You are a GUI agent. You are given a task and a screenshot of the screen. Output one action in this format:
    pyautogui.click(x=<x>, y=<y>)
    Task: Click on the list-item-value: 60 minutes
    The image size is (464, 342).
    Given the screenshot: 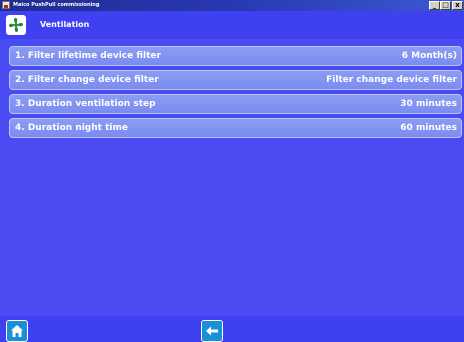 What is the action you would take?
    pyautogui.click(x=428, y=128)
    